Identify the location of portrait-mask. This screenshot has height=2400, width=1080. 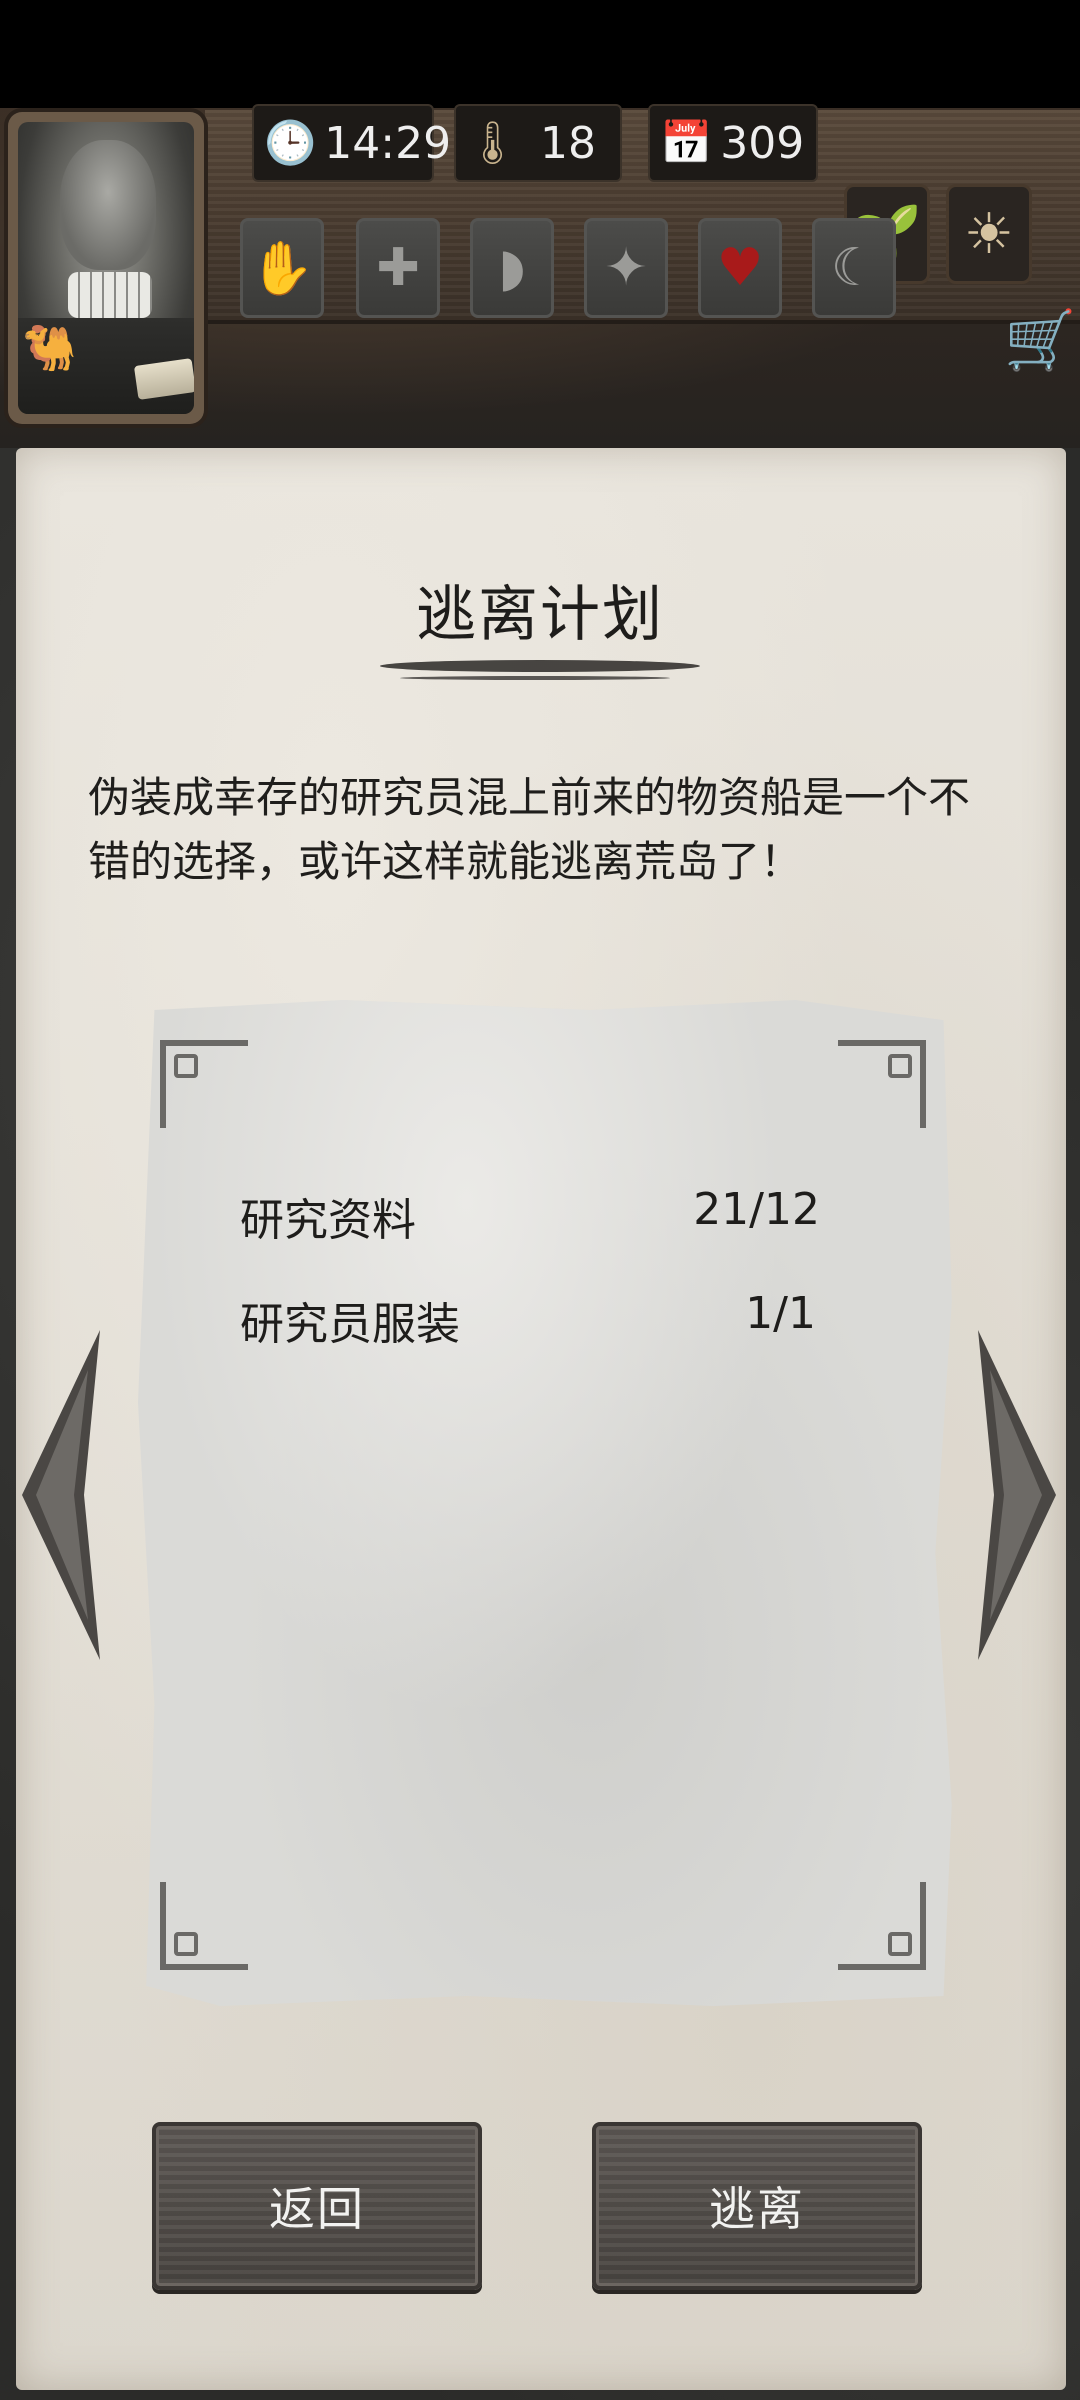
(110, 295).